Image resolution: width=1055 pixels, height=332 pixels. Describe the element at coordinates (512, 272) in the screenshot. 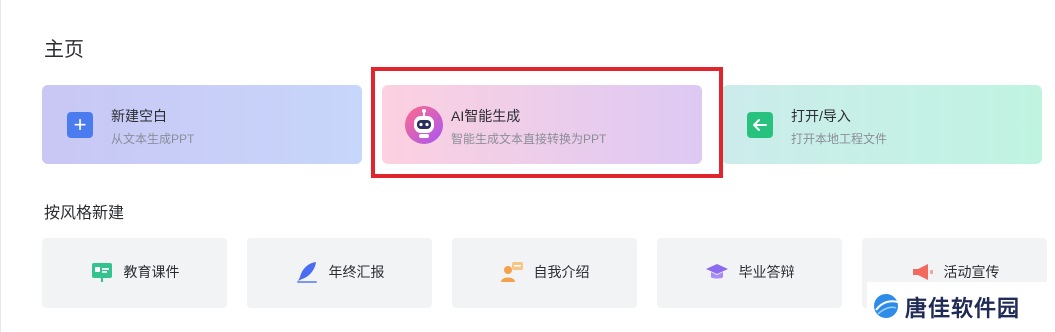

I see `person-speech-icon` at that location.